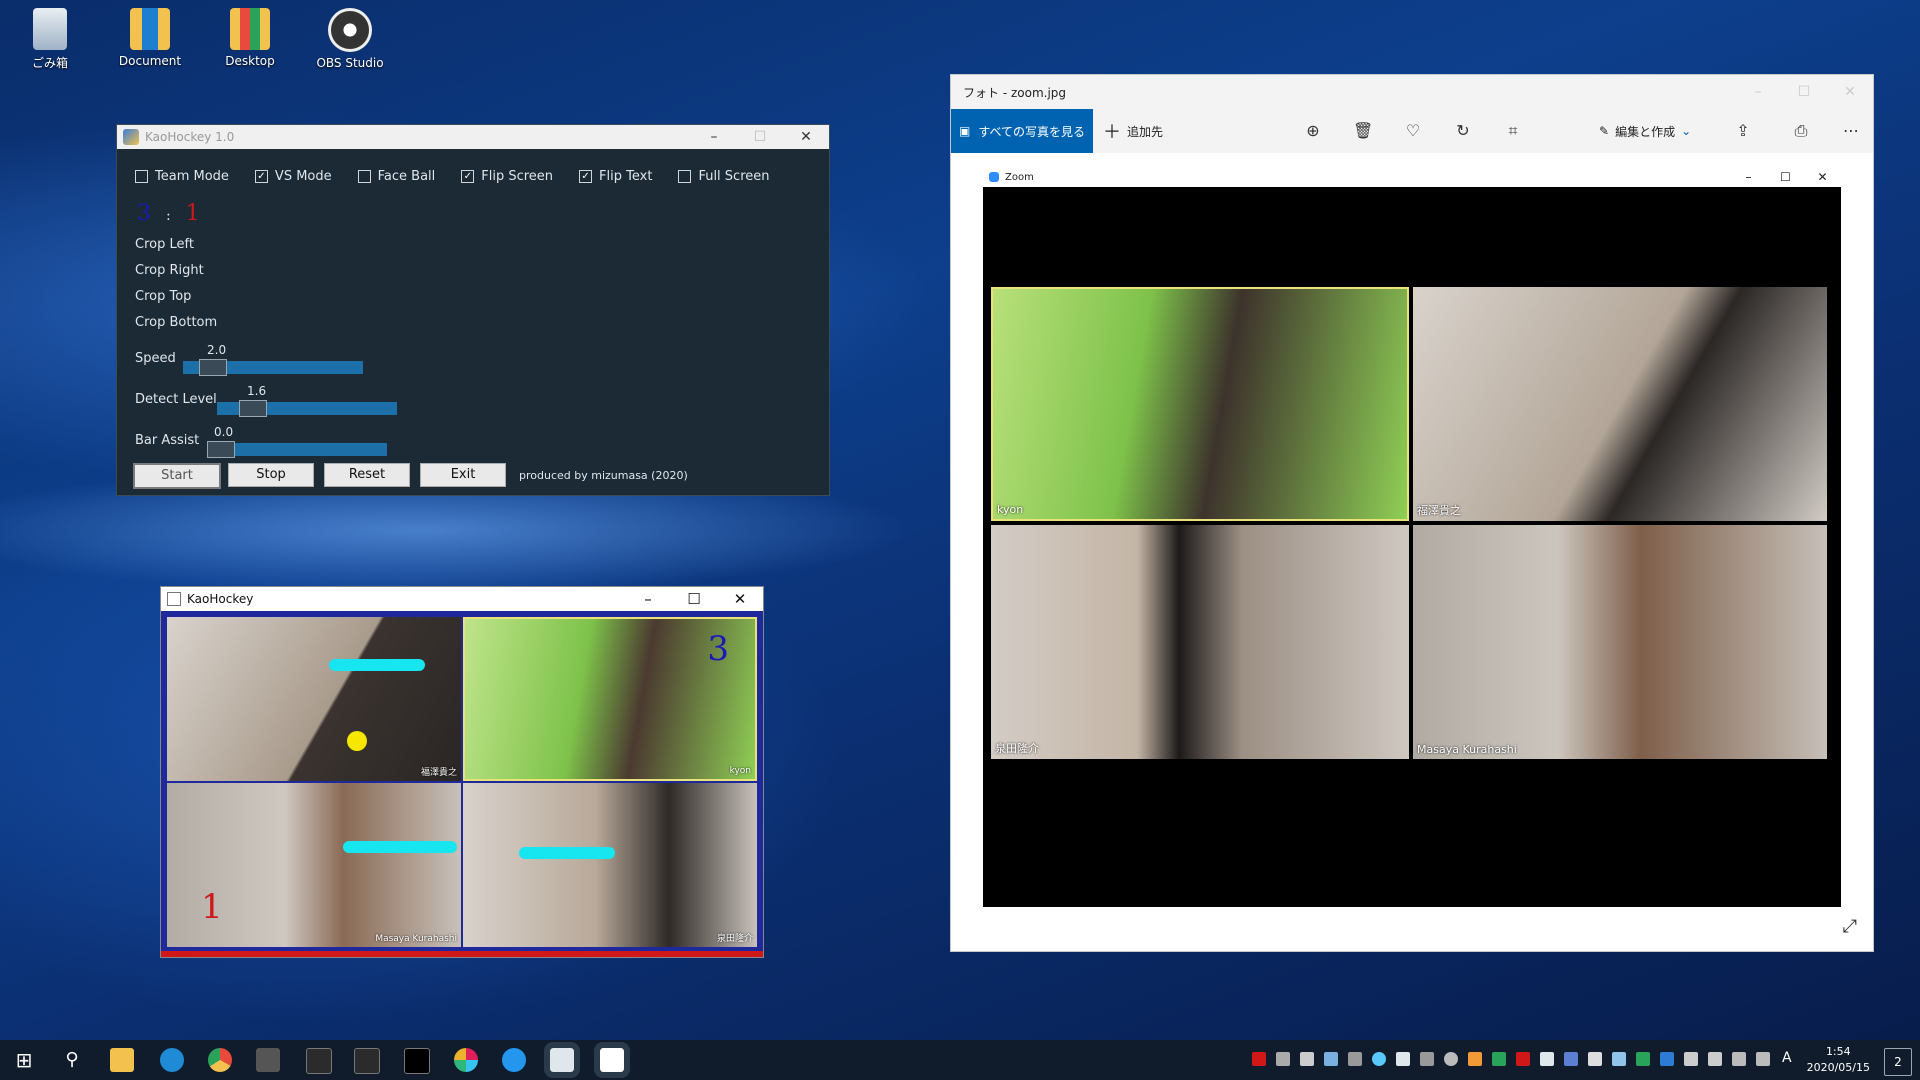 The image size is (1920, 1080). Describe the element at coordinates (1851, 131) in the screenshot. I see `more-icon: ⋯` at that location.